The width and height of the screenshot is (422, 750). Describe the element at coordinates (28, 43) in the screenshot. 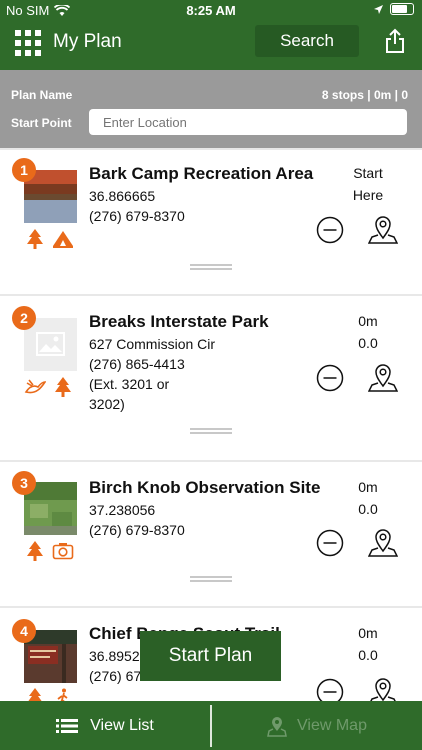

I see `menu-grid-icon` at that location.